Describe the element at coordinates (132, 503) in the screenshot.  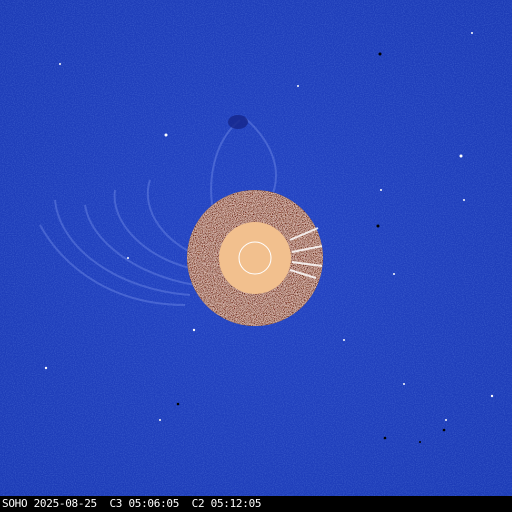
I see `image-caption: SOHO 2025-08-25 C3 05:06:05 C2 05:12:05` at that location.